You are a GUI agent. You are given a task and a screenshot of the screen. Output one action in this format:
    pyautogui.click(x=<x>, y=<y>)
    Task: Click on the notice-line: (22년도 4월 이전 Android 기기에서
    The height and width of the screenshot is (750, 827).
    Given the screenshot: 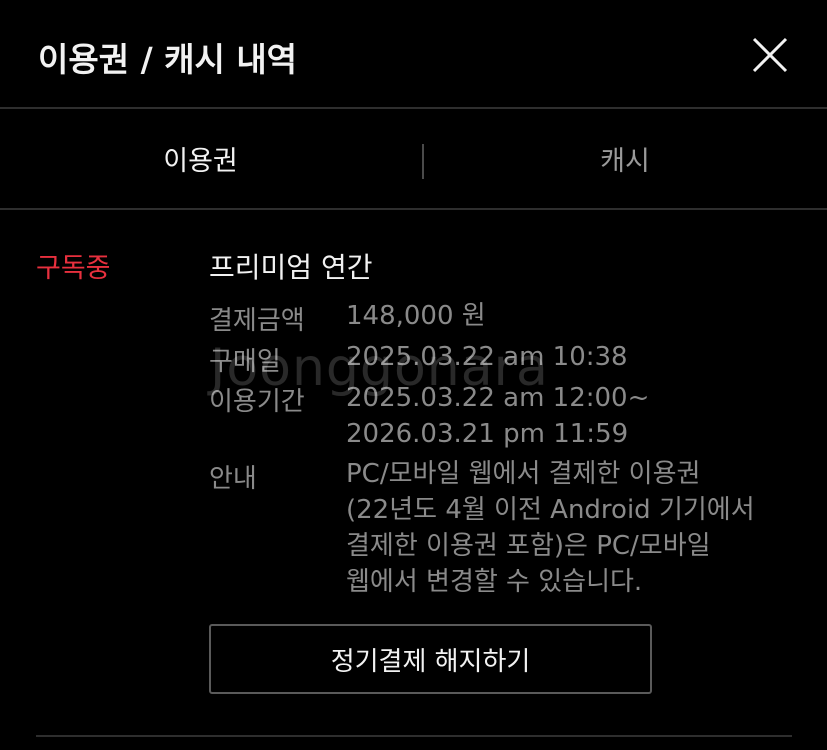 What is the action you would take?
    pyautogui.click(x=550, y=510)
    